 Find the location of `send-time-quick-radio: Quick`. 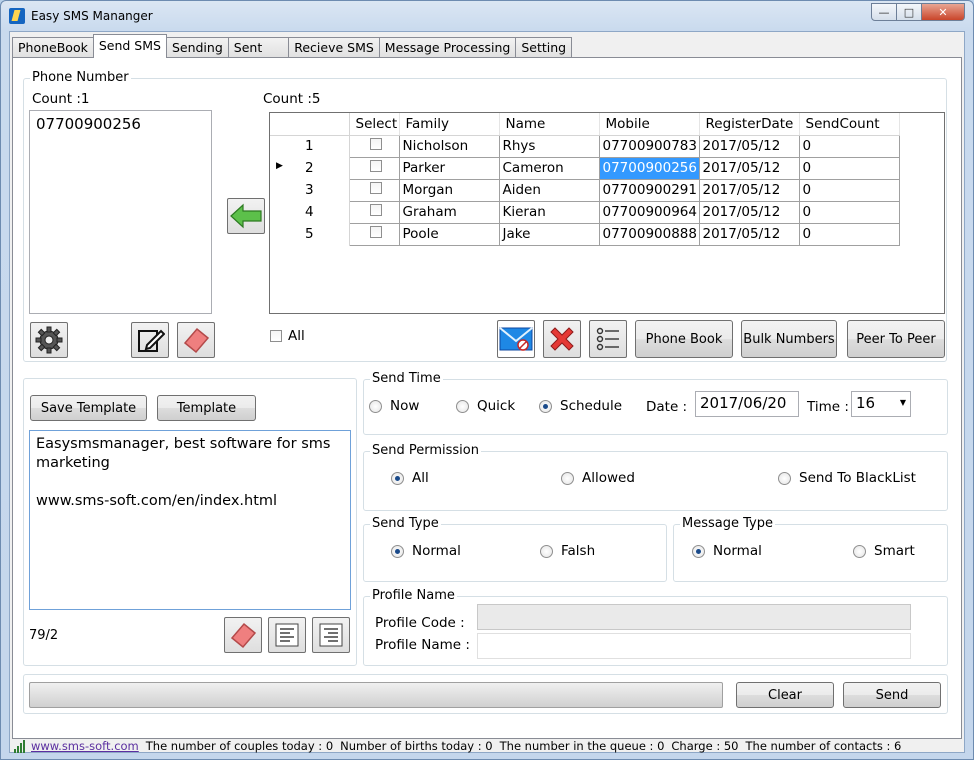

send-time-quick-radio: Quick is located at coordinates (485, 406).